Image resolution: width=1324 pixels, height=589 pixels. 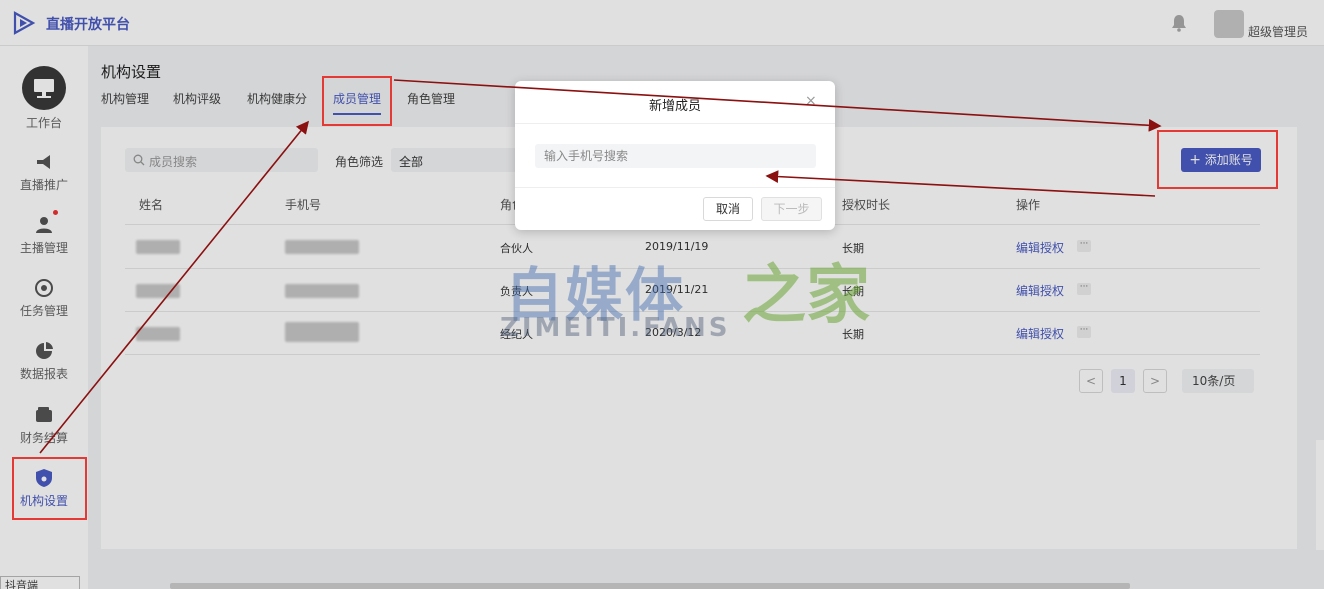 I want to click on arrow-add-button-to-modal, so click(x=960, y=183).